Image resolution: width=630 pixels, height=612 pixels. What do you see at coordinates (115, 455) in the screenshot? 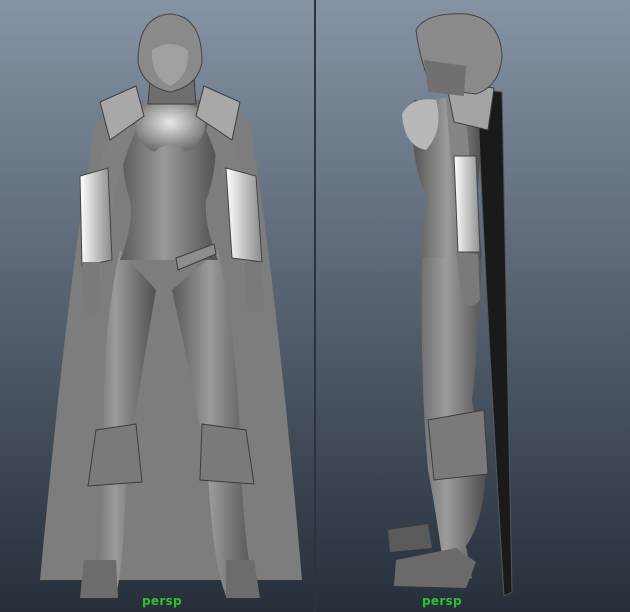
I see `left-boot-cuff` at bounding box center [115, 455].